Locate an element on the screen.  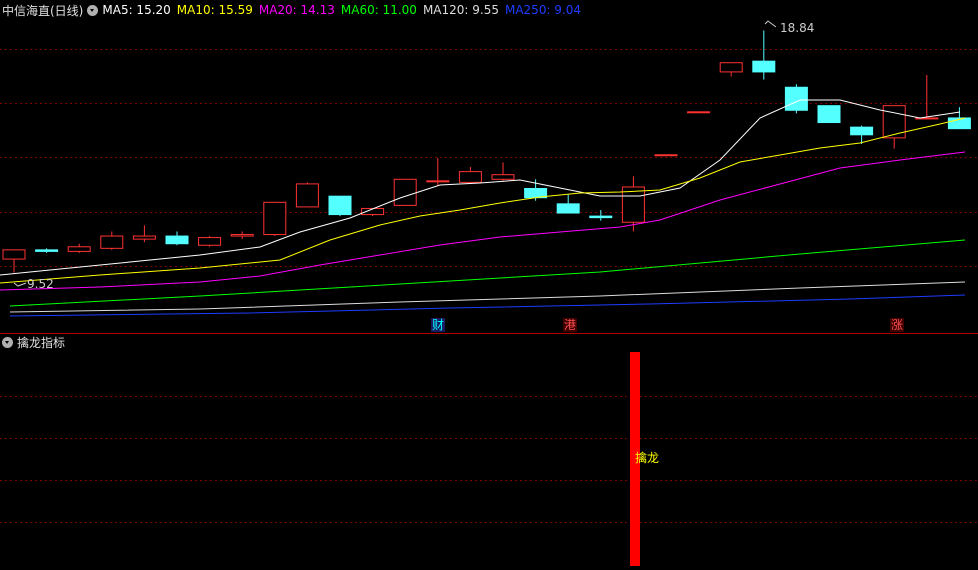
event-tag-zhang: 涨 is located at coordinates (897, 325).